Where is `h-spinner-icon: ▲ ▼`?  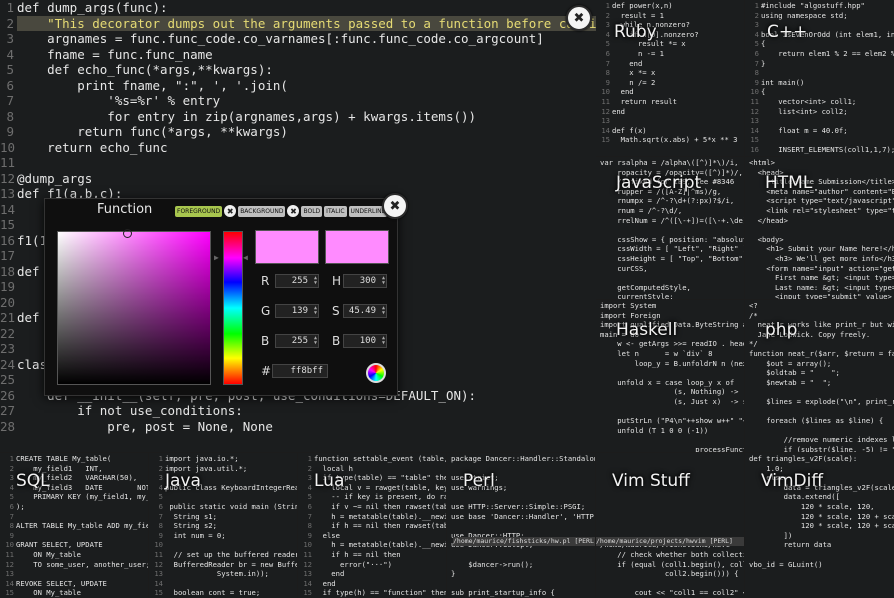
h-spinner-icon: ▲ ▼ is located at coordinates (383, 281).